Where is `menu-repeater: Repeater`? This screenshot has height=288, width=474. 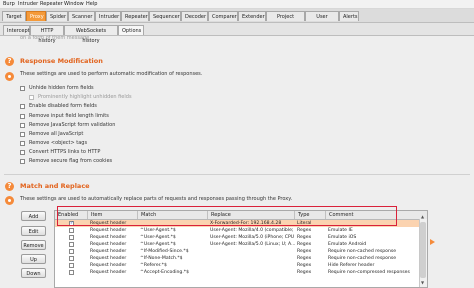 menu-repeater: Repeater is located at coordinates (51, 4).